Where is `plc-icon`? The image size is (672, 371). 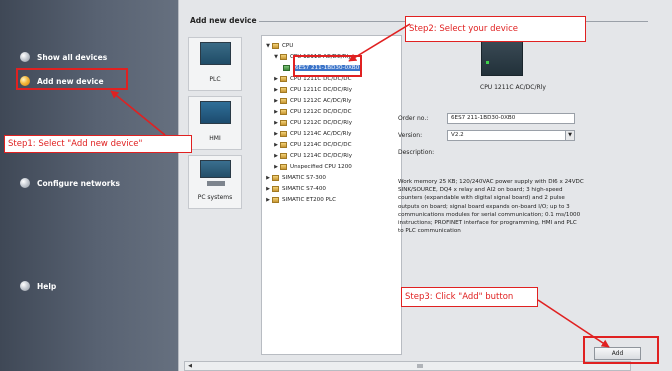 plc-icon is located at coordinates (215, 53).